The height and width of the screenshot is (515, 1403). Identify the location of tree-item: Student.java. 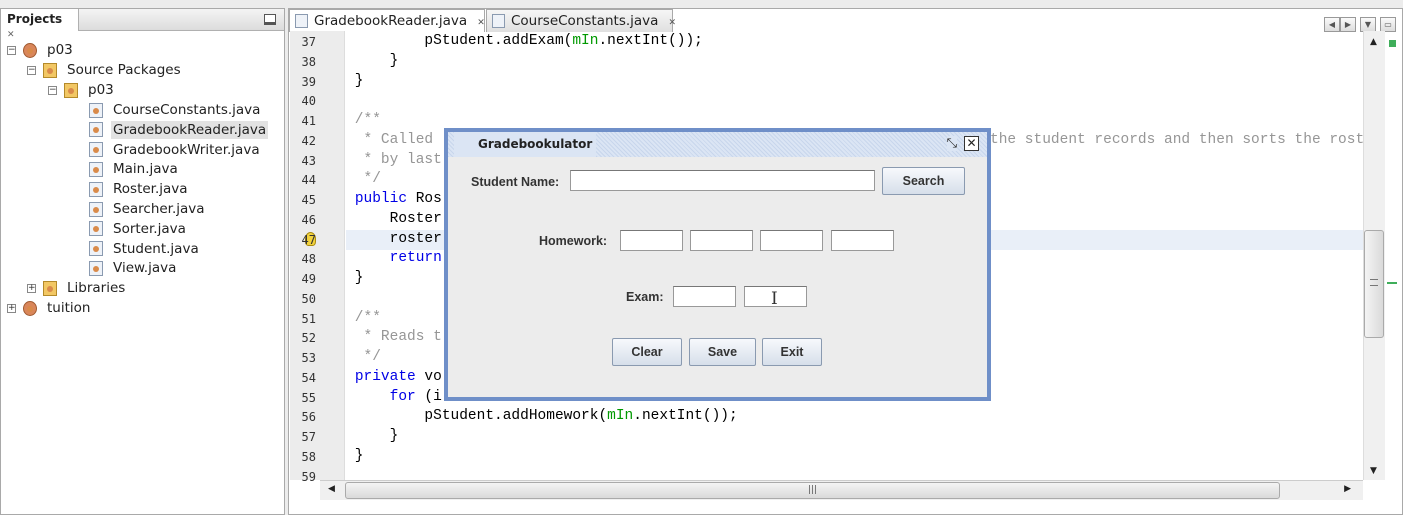
(145, 249).